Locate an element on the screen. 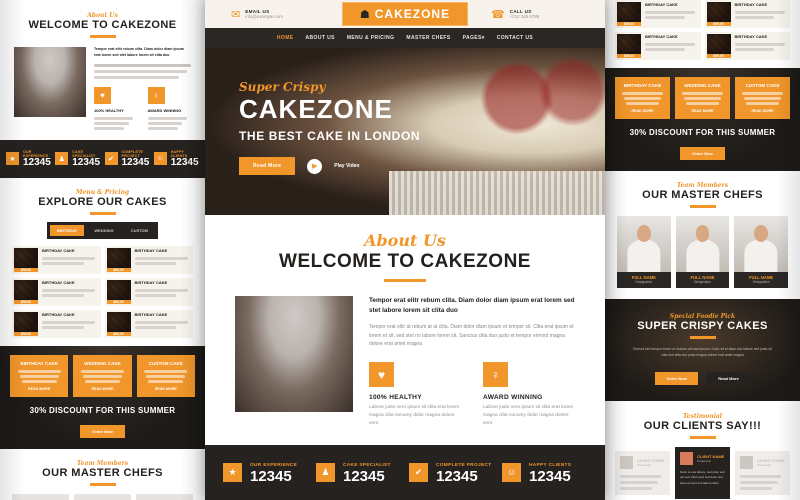 The width and height of the screenshot is (800, 500). tab-custom: CUSTOM is located at coordinates (139, 230).